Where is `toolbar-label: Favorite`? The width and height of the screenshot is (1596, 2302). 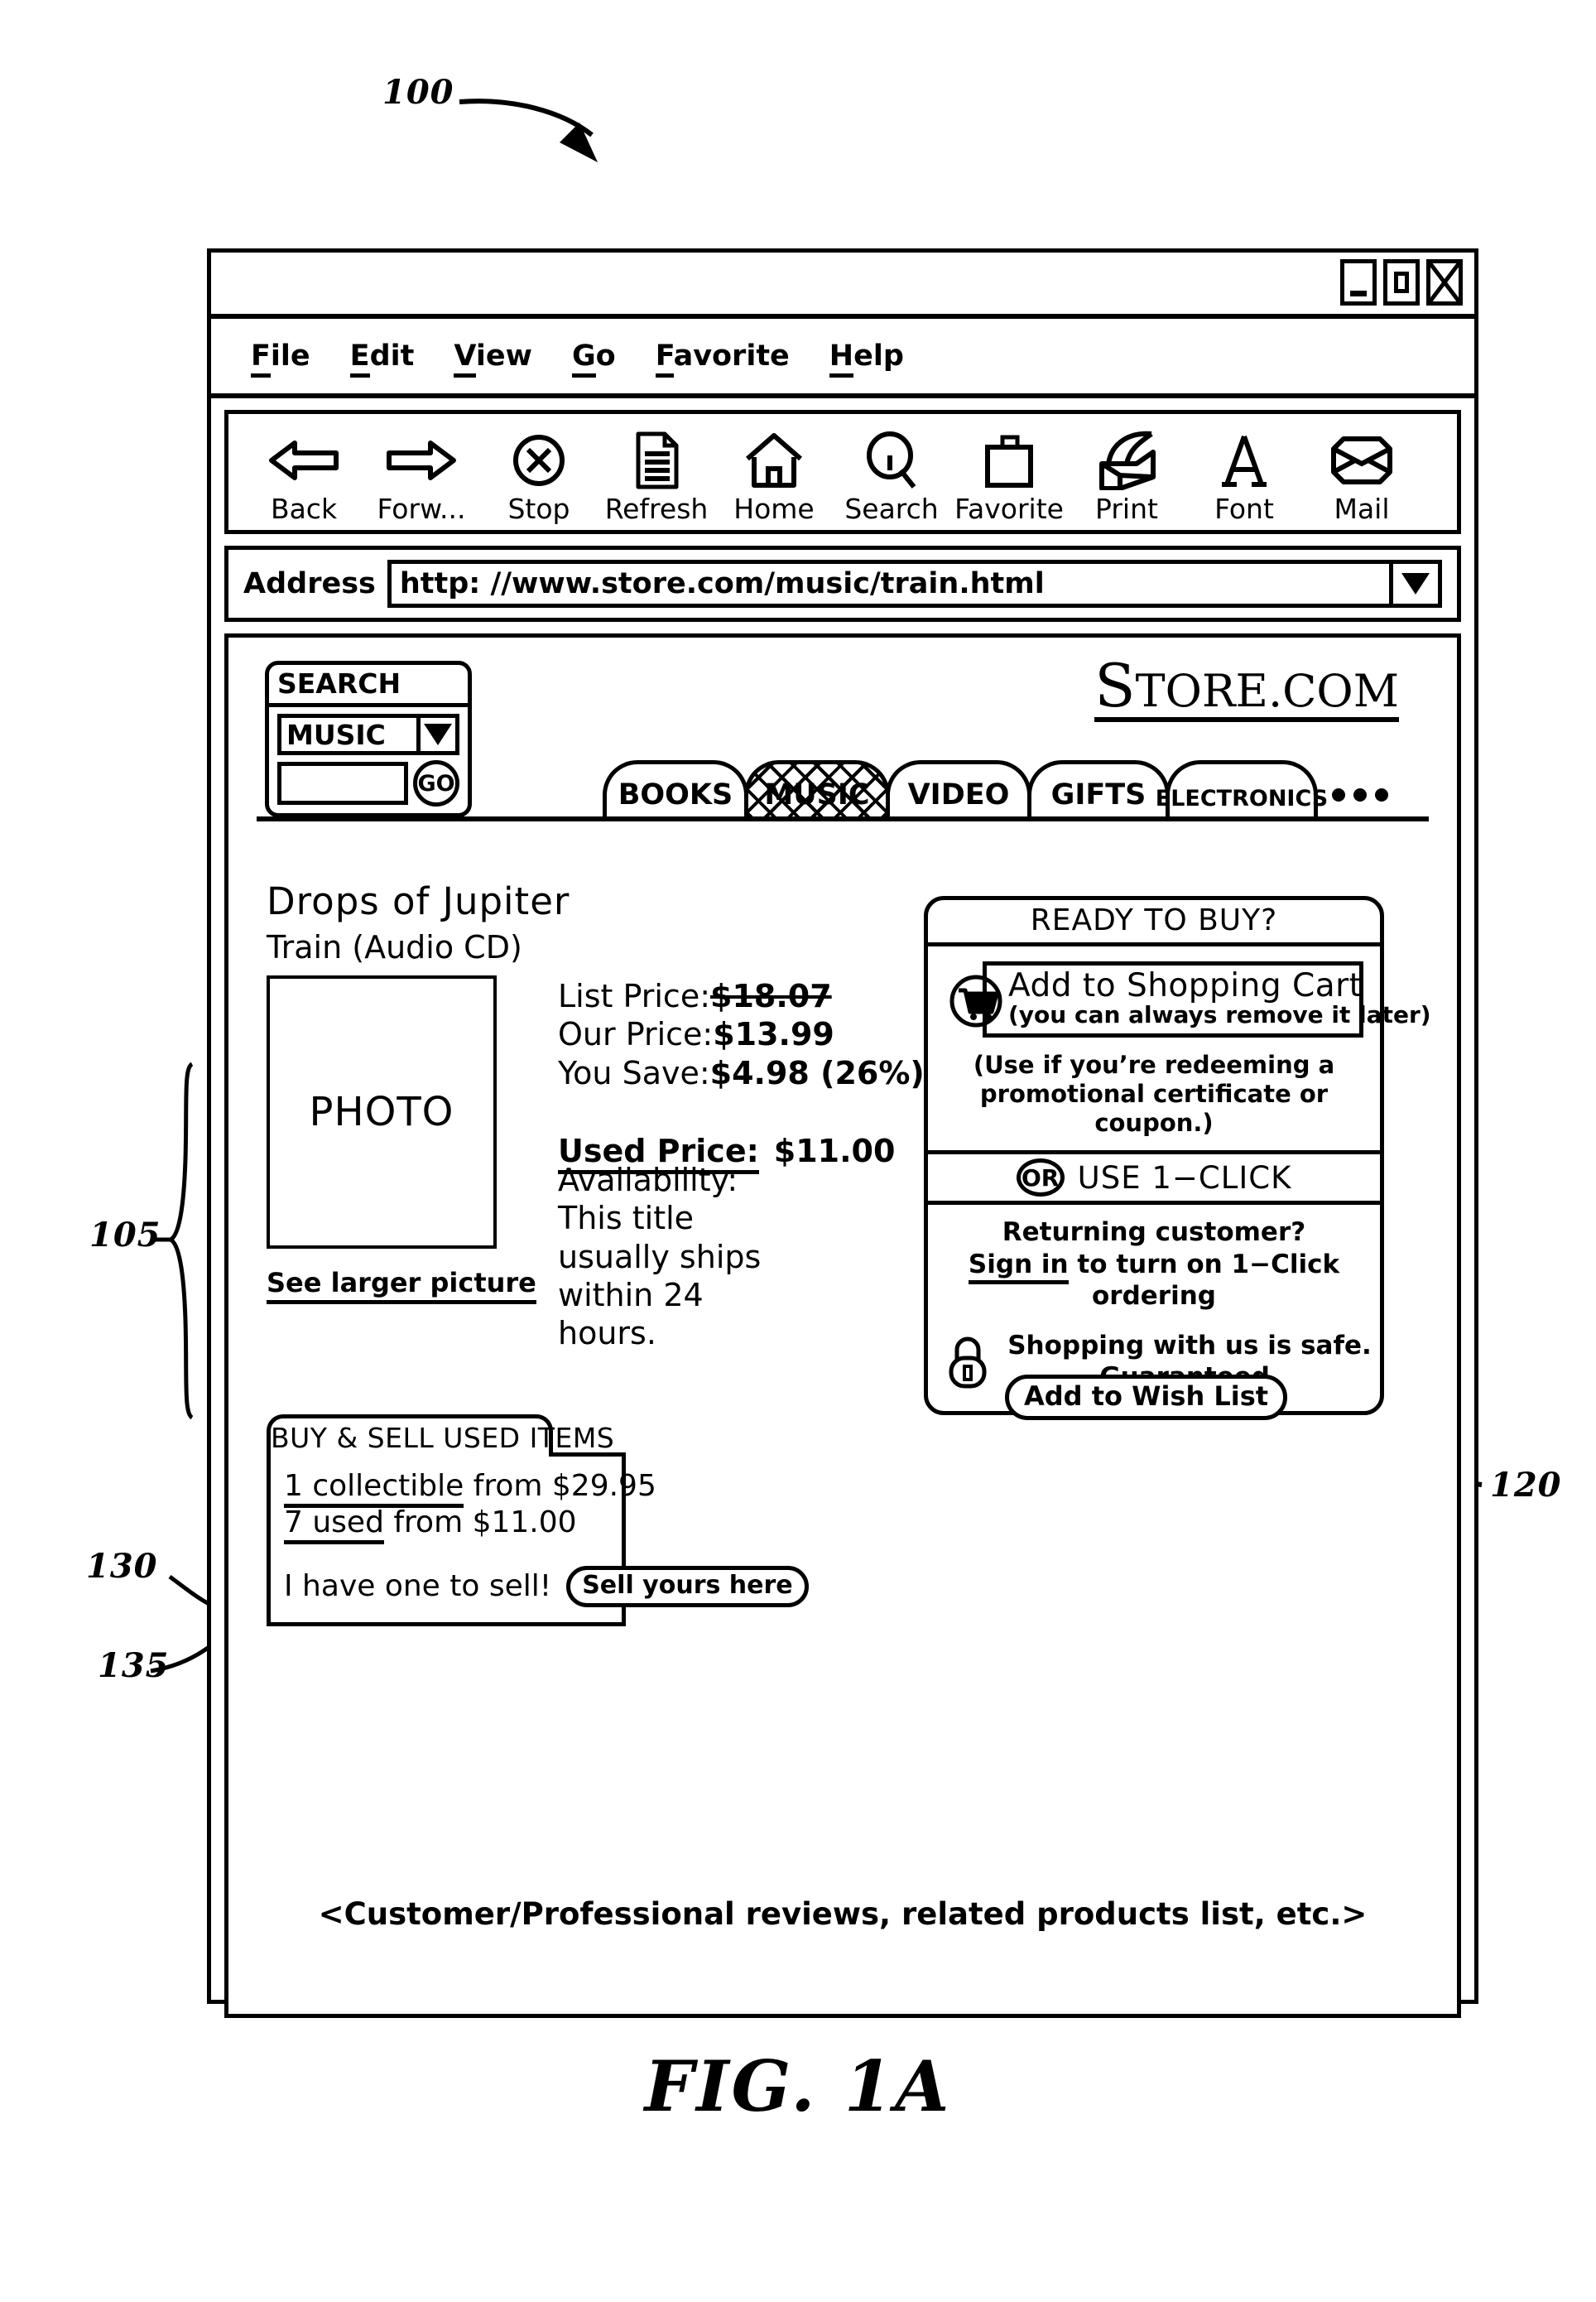 toolbar-label: Favorite is located at coordinates (1009, 509).